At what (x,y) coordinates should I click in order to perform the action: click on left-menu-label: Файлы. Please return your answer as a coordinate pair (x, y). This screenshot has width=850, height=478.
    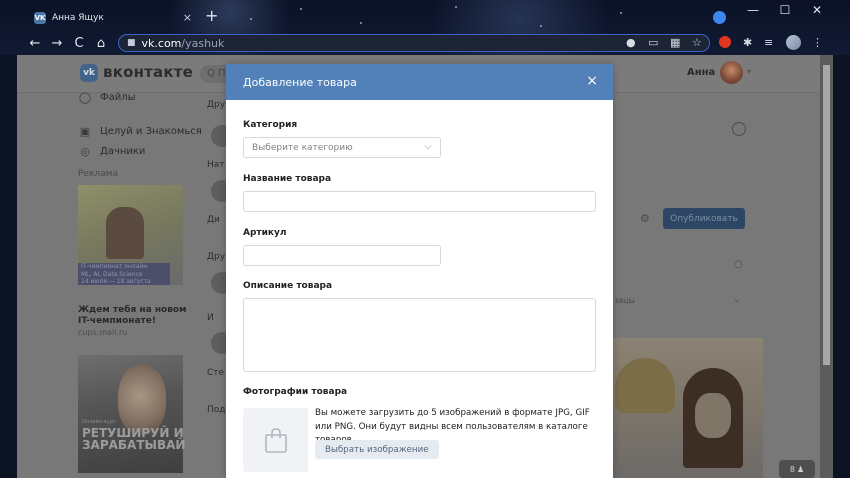
    Looking at the image, I should click on (118, 97).